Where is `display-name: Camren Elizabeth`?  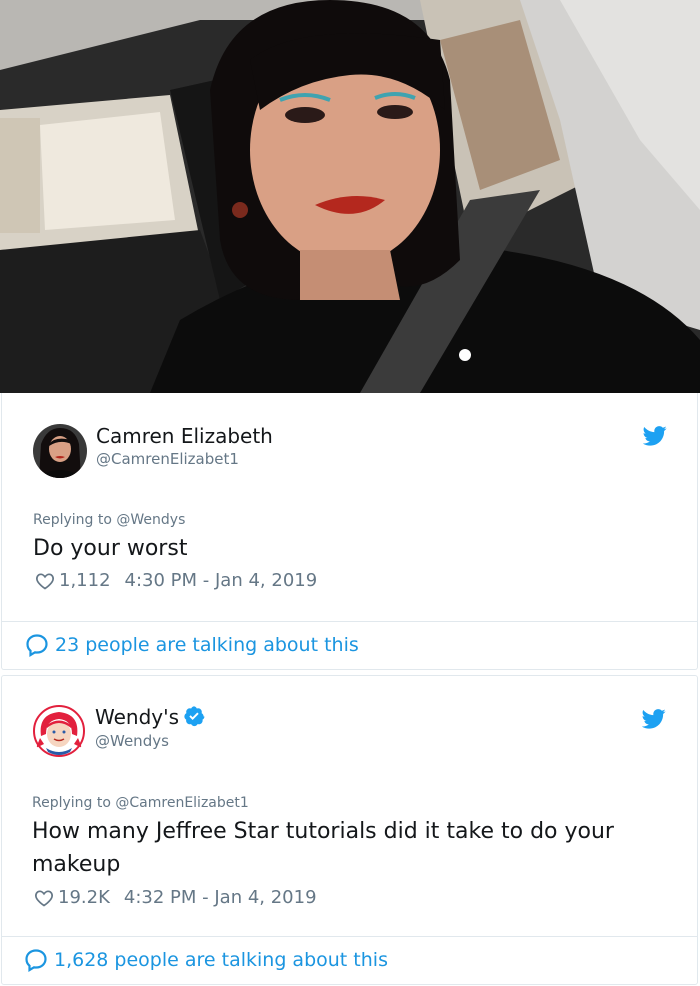
display-name: Camren Elizabeth is located at coordinates (184, 436).